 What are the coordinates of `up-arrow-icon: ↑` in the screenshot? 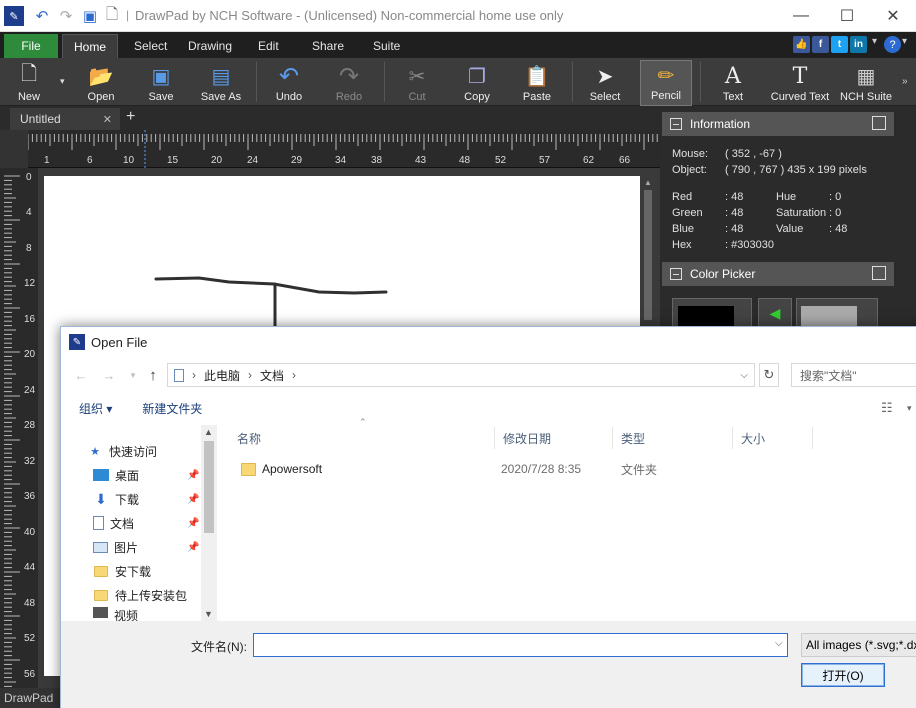 It's located at (153, 375).